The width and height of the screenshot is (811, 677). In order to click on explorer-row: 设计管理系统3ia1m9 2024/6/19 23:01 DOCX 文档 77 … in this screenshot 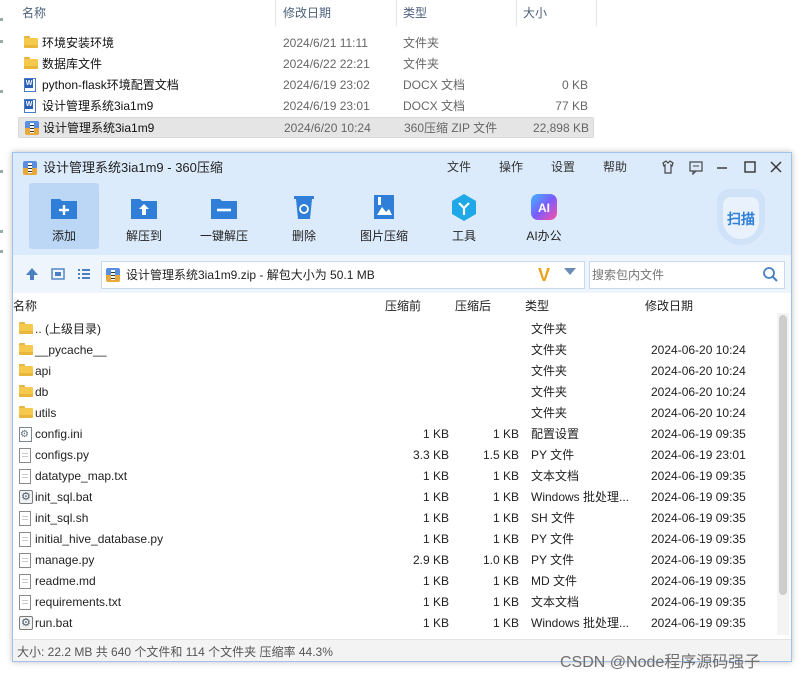, I will do `click(306, 106)`.